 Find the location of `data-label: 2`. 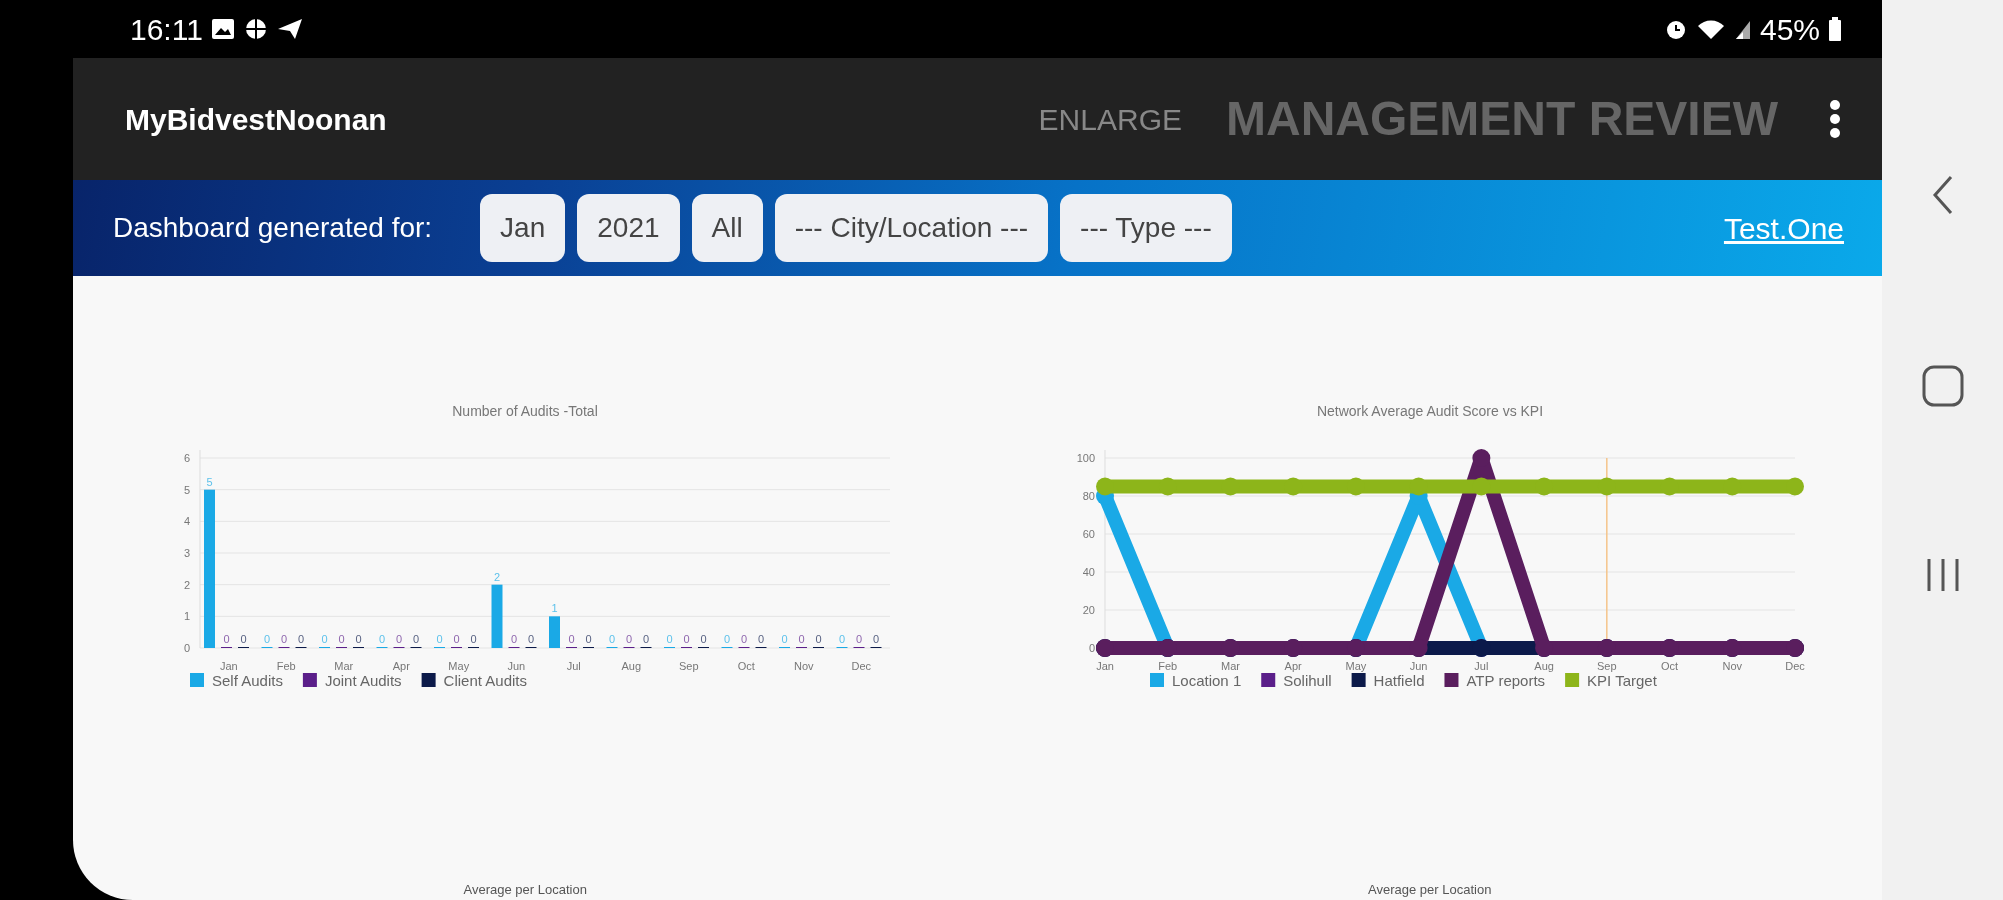

data-label: 2 is located at coordinates (497, 576).